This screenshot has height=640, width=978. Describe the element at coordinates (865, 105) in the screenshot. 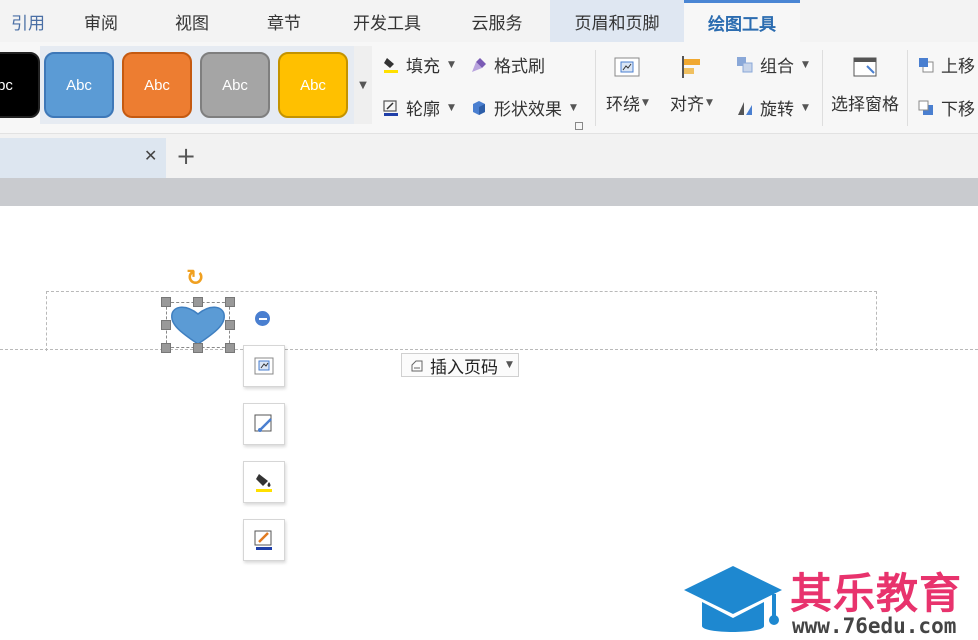

I see `selection-pane-label: 选择窗格` at that location.